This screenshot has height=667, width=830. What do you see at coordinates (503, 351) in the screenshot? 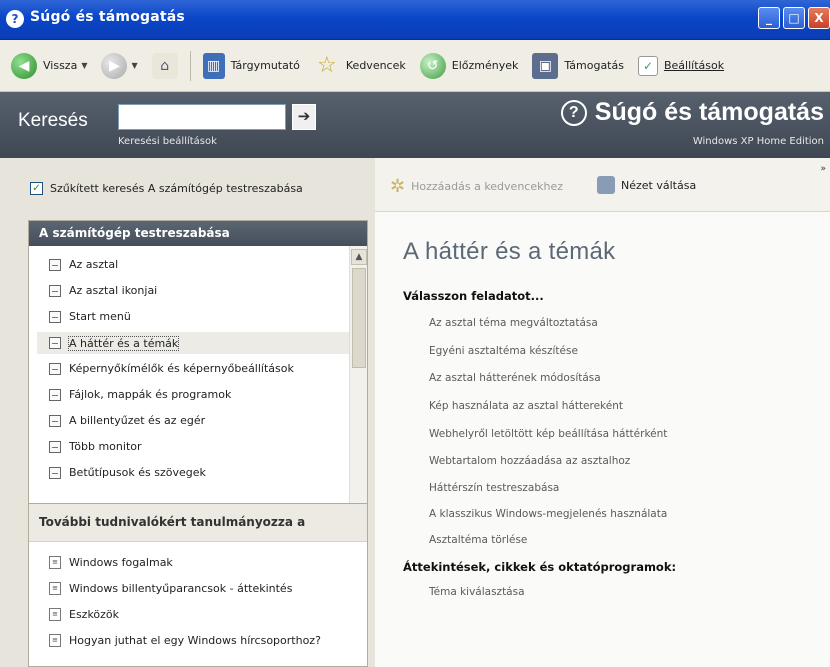
I see `task-link: Egyéni asztaltéma készítése` at bounding box center [503, 351].